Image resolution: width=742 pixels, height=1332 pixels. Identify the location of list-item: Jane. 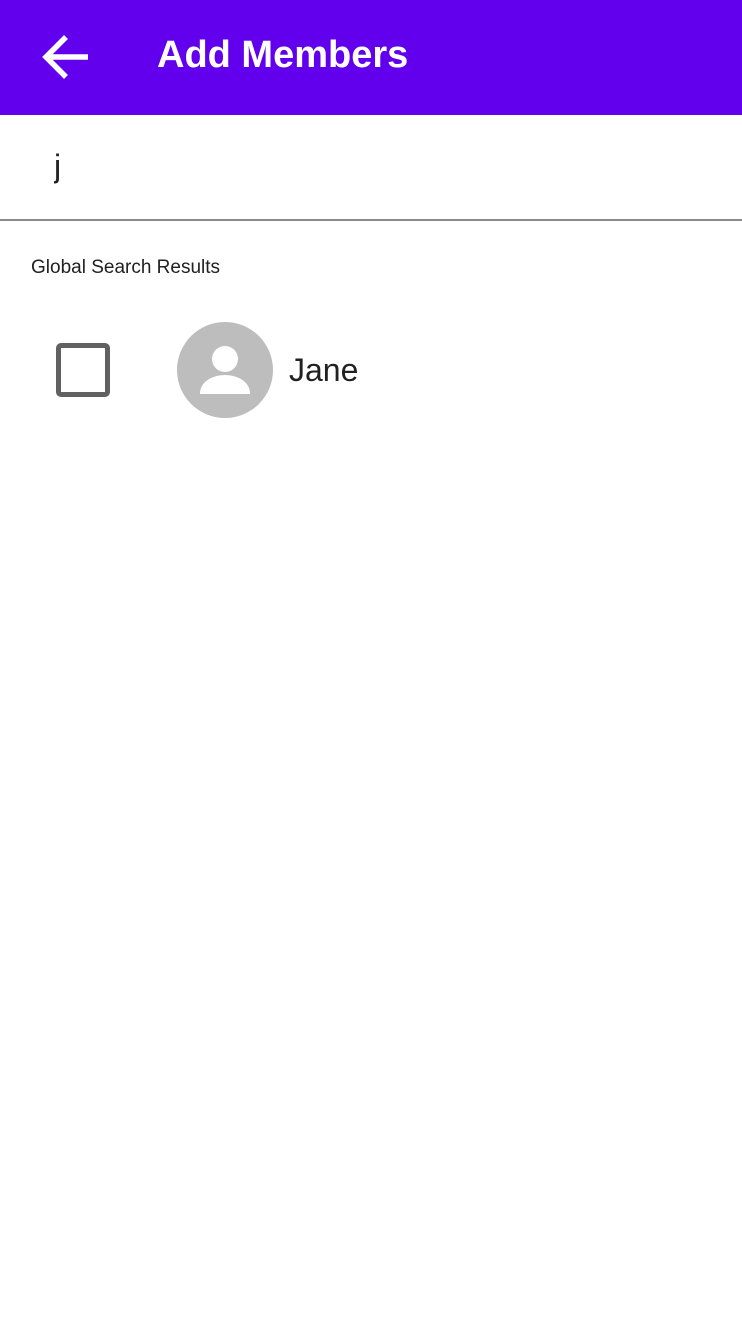
(371, 370).